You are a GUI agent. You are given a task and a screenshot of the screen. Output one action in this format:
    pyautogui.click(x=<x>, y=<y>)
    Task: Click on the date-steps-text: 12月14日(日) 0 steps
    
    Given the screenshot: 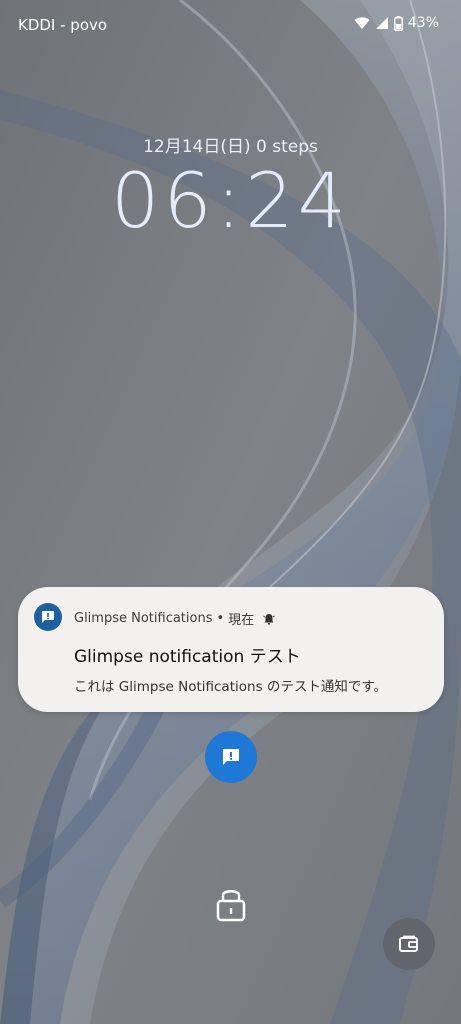 What is the action you would take?
    pyautogui.click(x=230, y=147)
    